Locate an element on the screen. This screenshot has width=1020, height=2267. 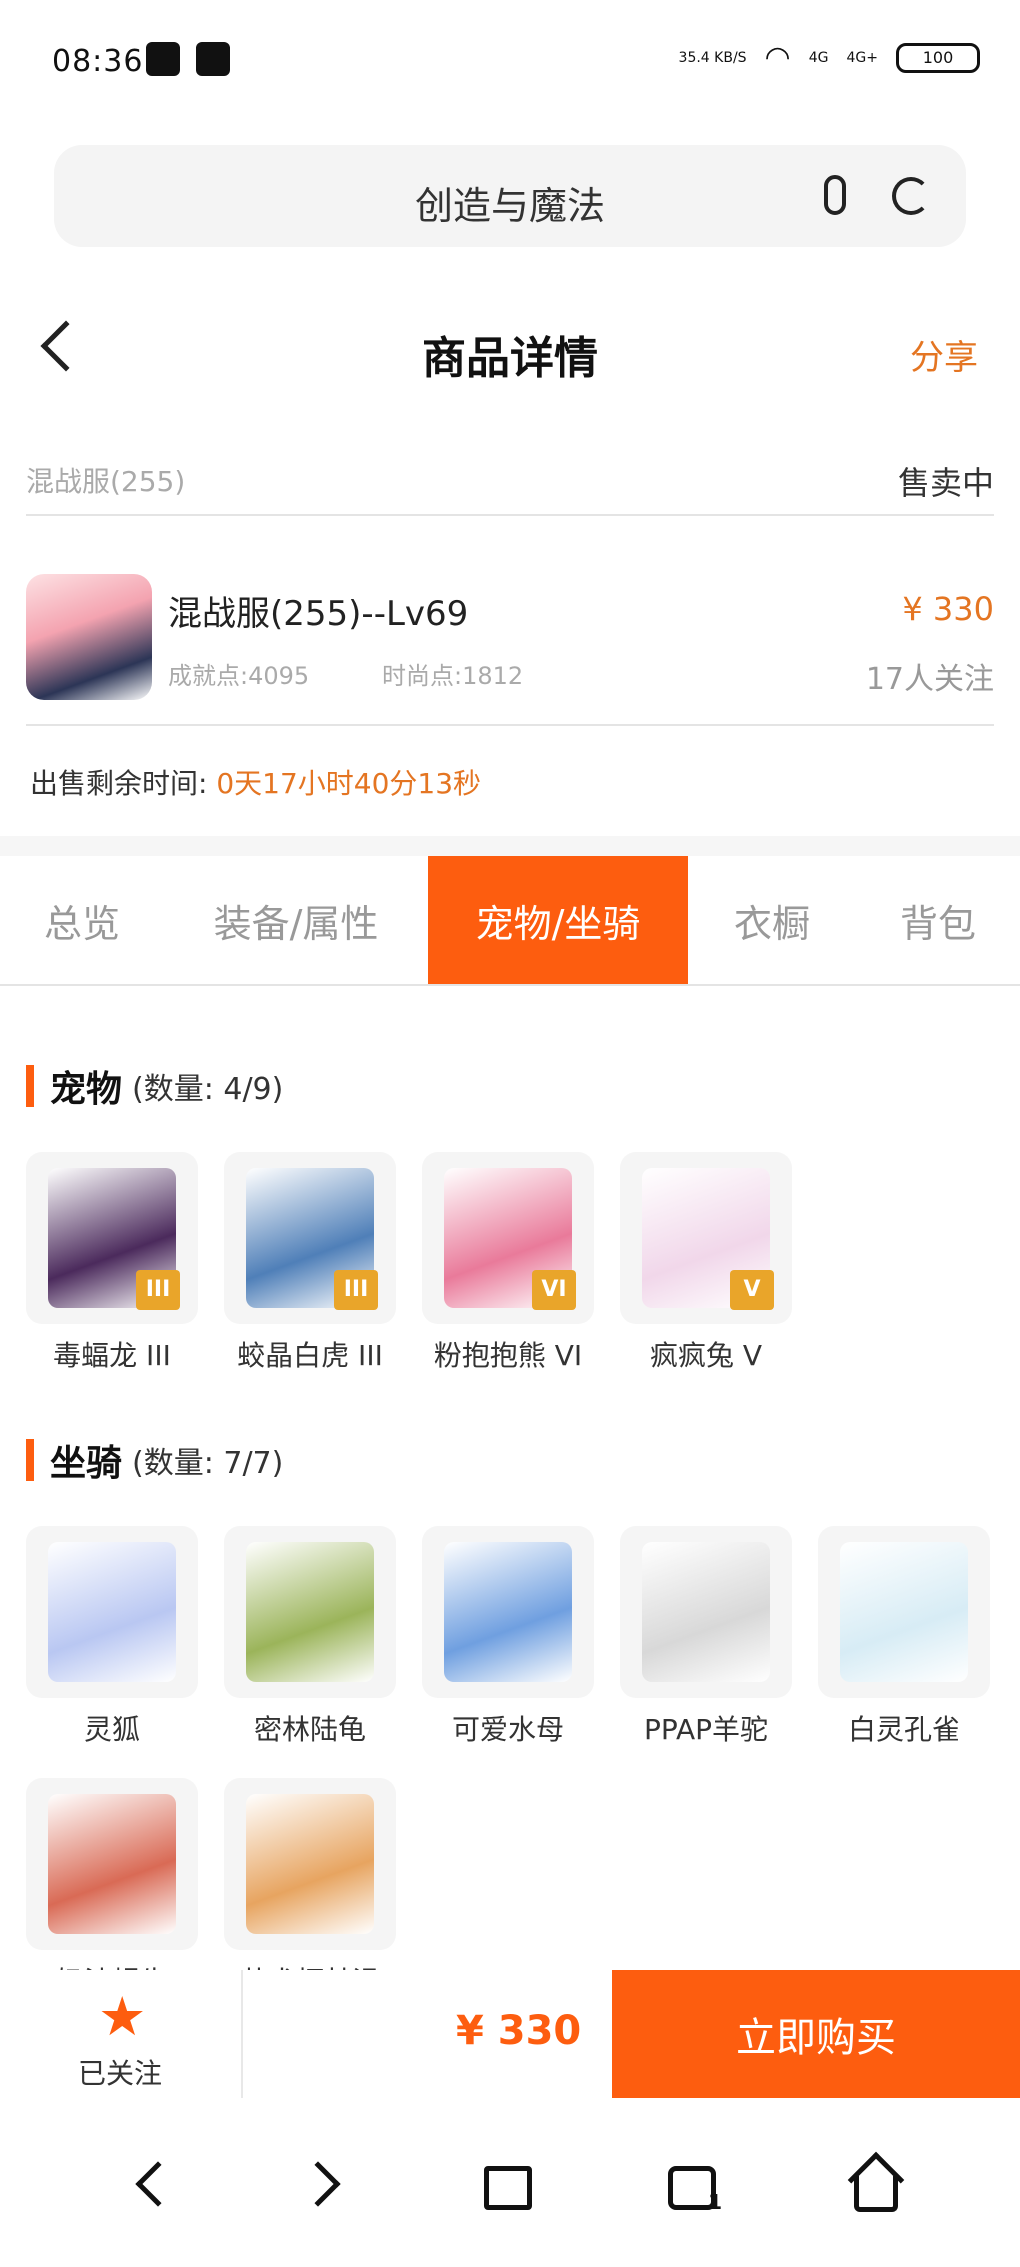
mount-item: 奶油蜗牛 is located at coordinates (112, 1889).